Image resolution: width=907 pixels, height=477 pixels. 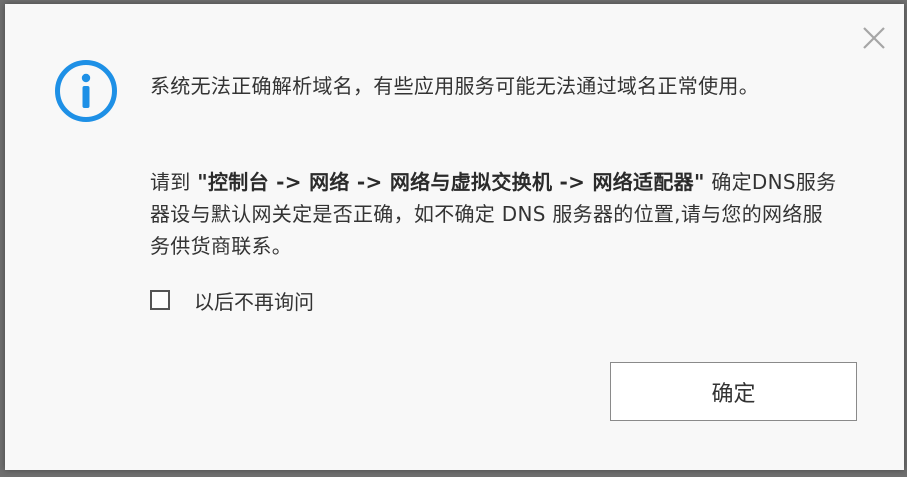 I want to click on dont-ask-again-row: 以后不再询问, so click(x=232, y=300).